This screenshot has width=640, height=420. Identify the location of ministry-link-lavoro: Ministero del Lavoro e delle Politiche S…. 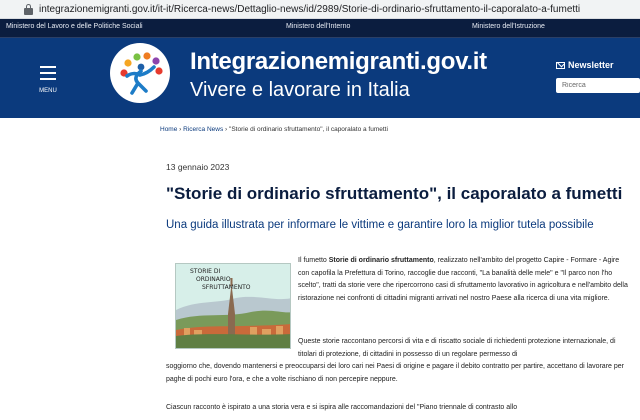
(74, 26).